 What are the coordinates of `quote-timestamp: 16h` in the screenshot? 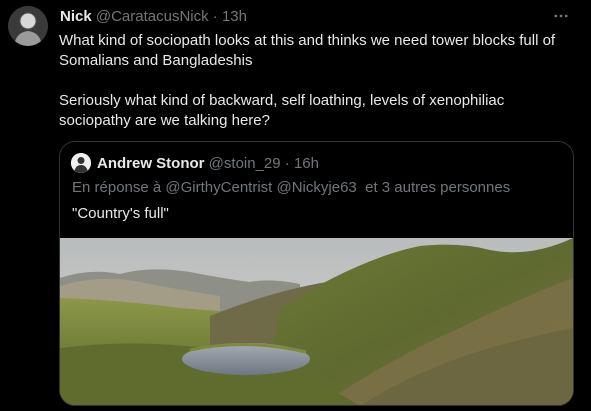 It's located at (306, 163).